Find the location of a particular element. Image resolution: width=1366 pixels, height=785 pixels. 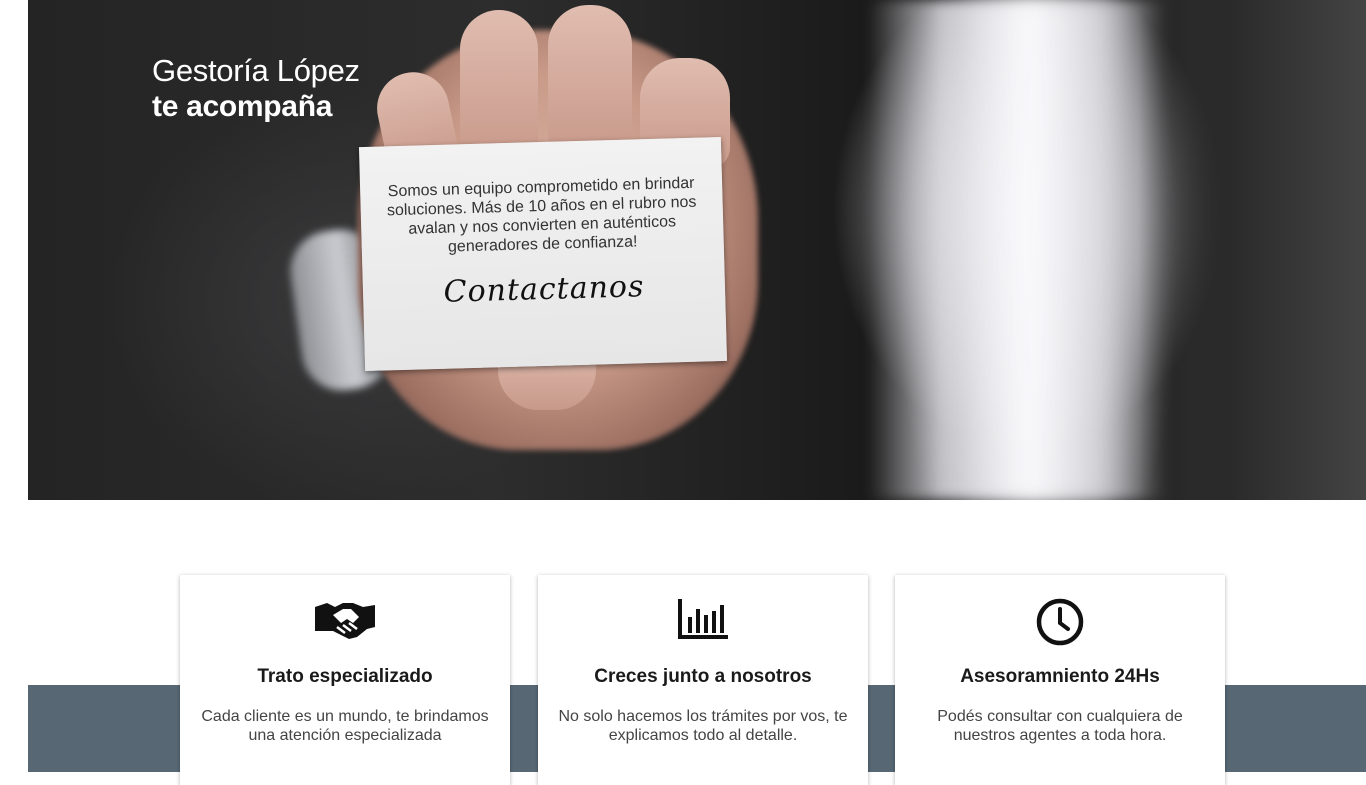

clock-icon is located at coordinates (1060, 622).